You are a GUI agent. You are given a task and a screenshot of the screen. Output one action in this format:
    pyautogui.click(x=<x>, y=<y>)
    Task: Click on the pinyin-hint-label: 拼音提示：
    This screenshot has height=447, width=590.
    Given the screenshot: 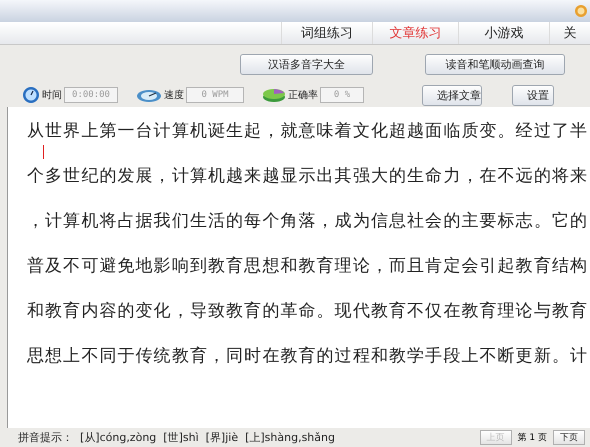 What is the action you would take?
    pyautogui.click(x=45, y=437)
    